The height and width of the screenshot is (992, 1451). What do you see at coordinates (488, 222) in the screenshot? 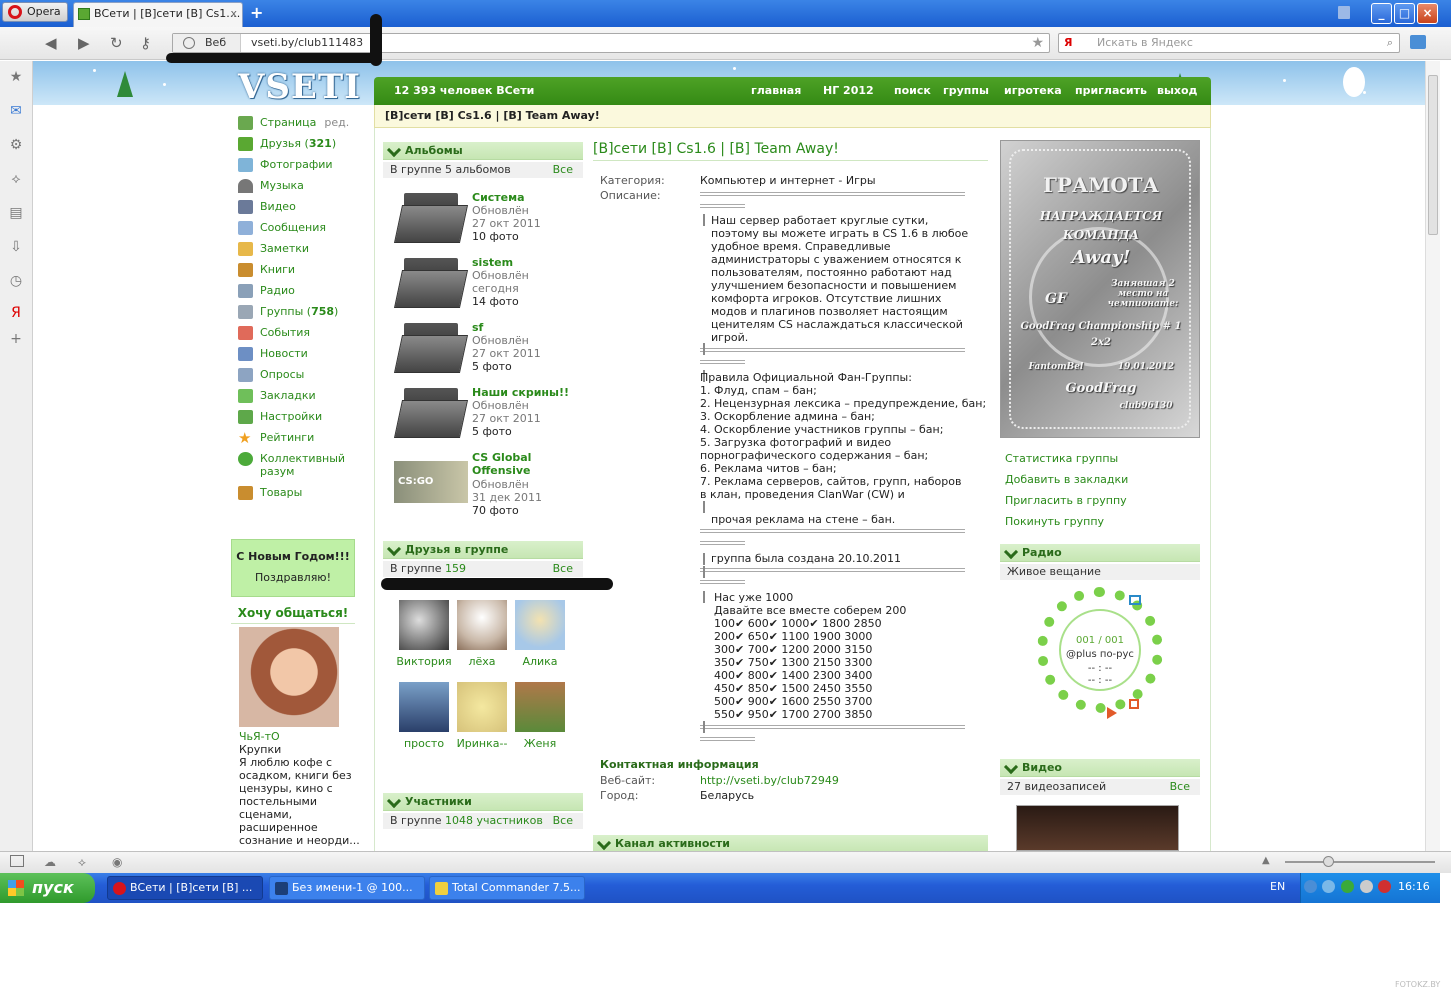
I see `album-item: Система Обновлён 27 окт 2011 10 фото` at bounding box center [488, 222].